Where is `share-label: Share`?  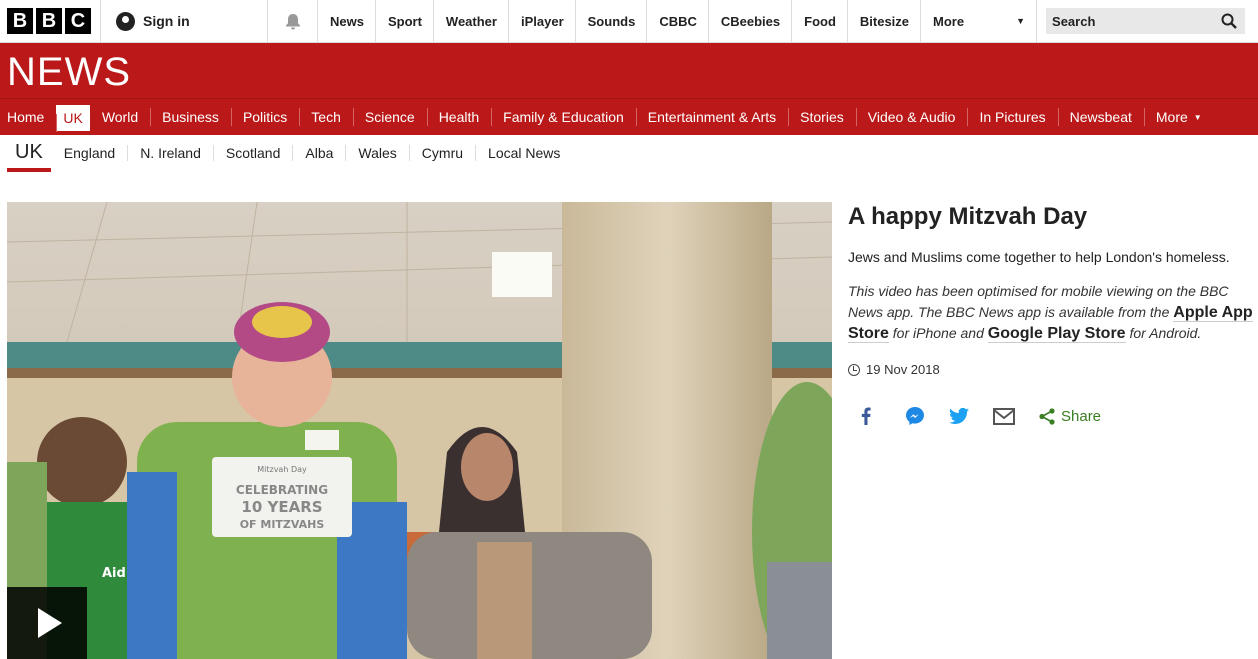
share-label: Share is located at coordinates (1081, 416).